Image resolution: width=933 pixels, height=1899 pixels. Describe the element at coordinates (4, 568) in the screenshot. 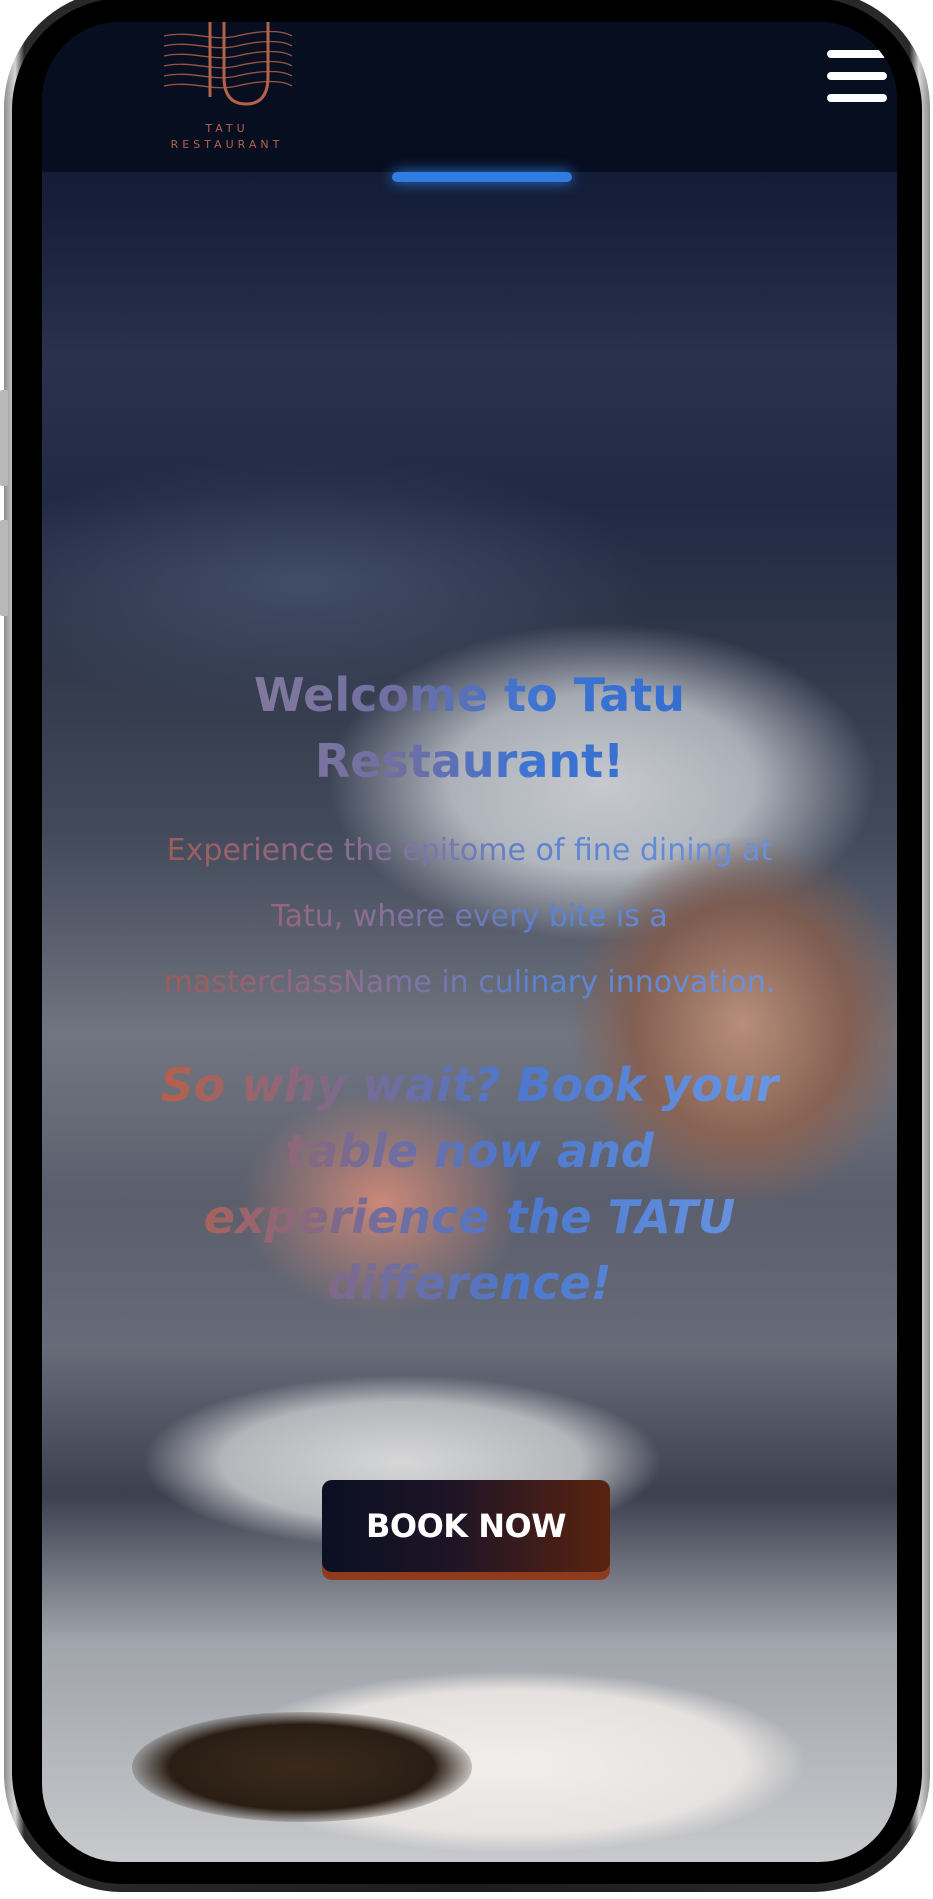

I see `volume-down-button` at that location.